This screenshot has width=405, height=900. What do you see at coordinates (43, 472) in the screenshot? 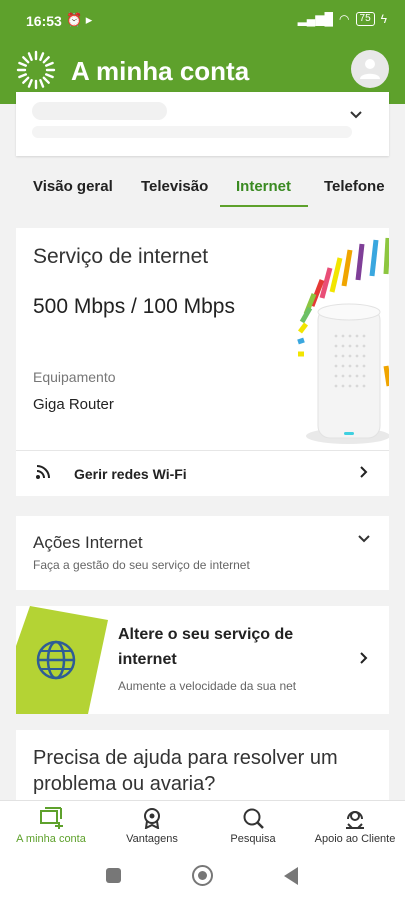
I see `wifi-icon` at bounding box center [43, 472].